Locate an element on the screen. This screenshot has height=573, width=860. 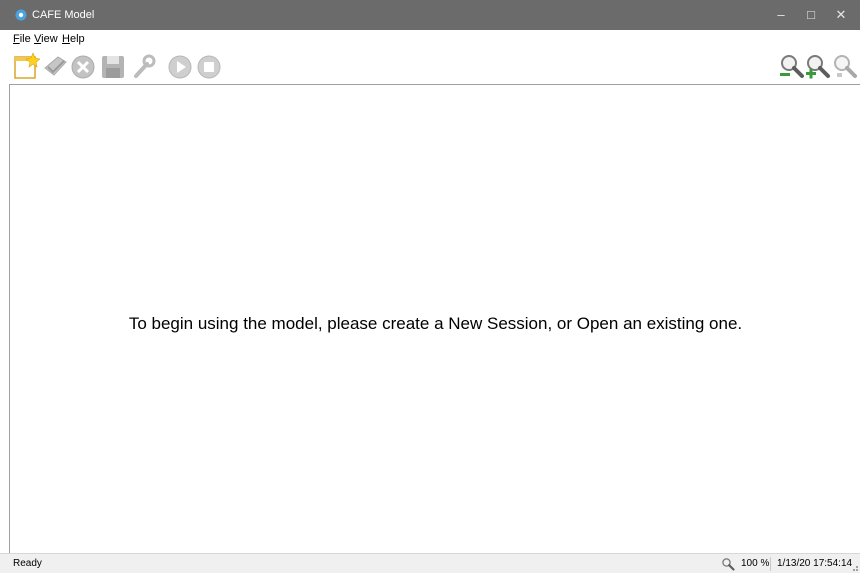
status-datetime: 1/13/20 17:54:14 is located at coordinates (815, 563).